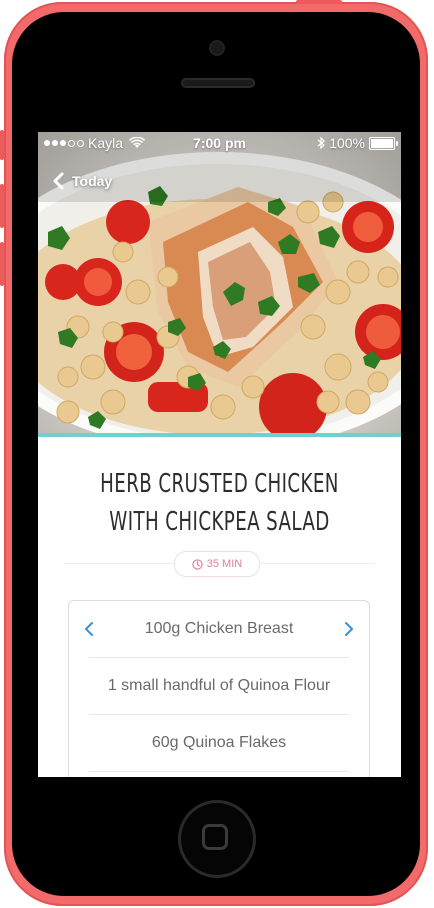 This screenshot has width=434, height=908. Describe the element at coordinates (224, 564) in the screenshot. I see `cook-time-value: 35 MIN` at that location.